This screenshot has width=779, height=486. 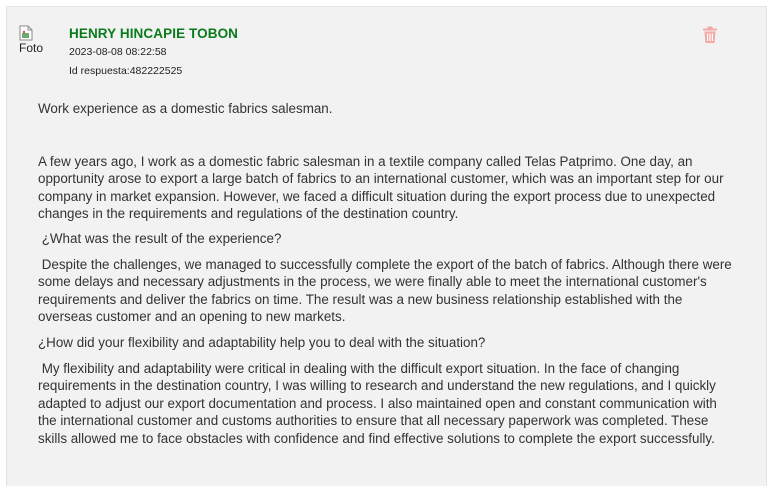 I want to click on trash-icon, so click(x=710, y=34).